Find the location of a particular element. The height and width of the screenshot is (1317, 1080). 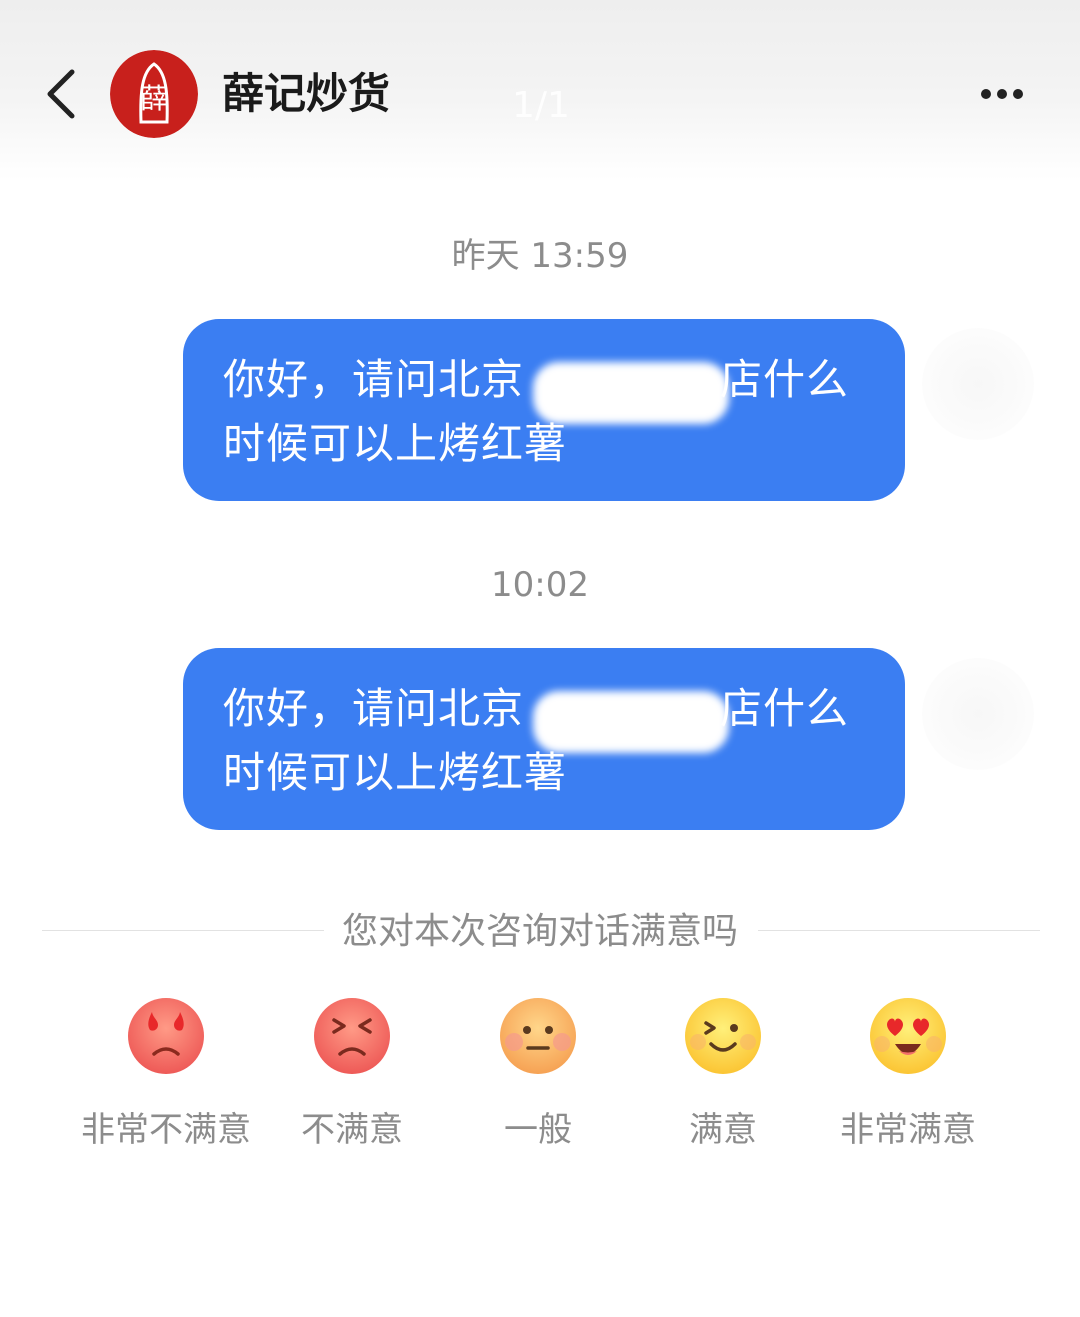

page-indicator: 1/1 is located at coordinates (541, 105).